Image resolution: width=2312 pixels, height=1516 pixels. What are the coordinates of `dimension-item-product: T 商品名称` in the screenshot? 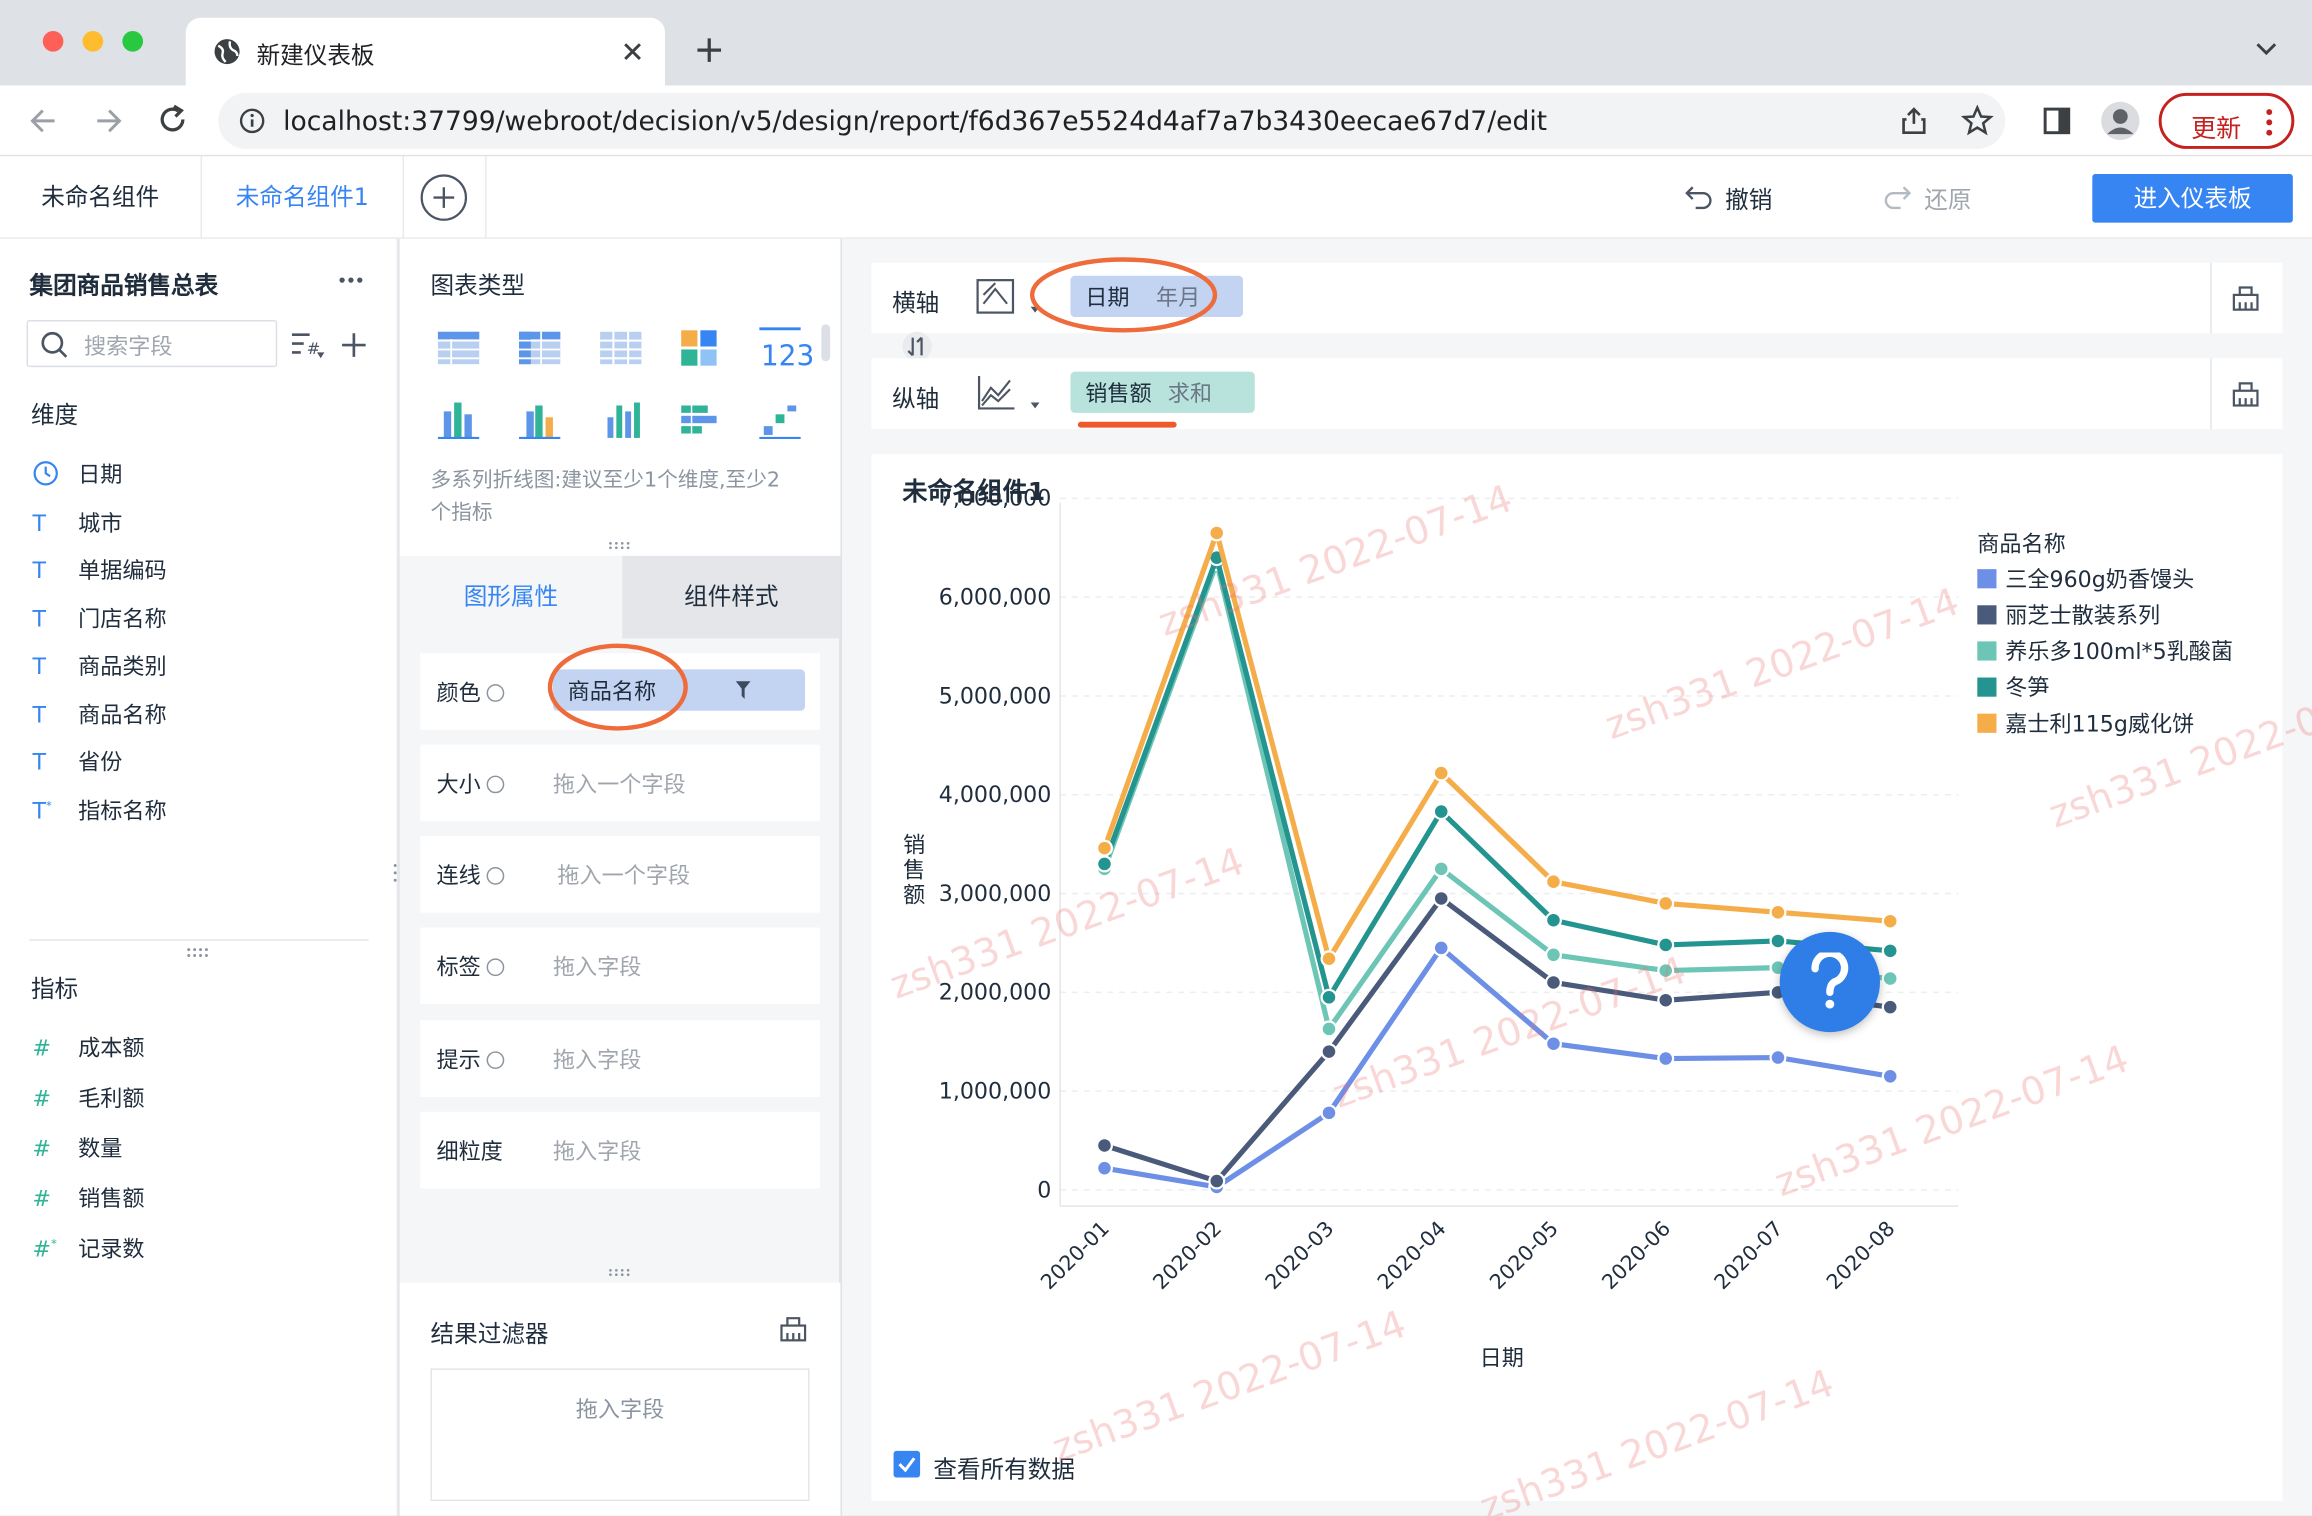 It's located at (99, 714).